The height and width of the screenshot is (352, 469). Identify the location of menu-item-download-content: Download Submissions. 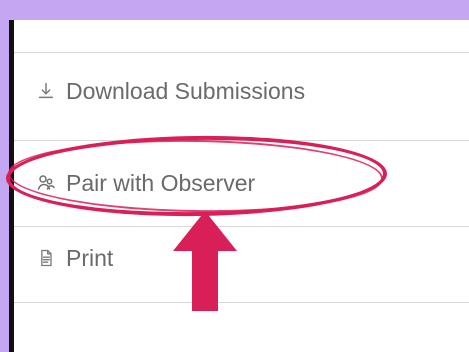
(169, 91).